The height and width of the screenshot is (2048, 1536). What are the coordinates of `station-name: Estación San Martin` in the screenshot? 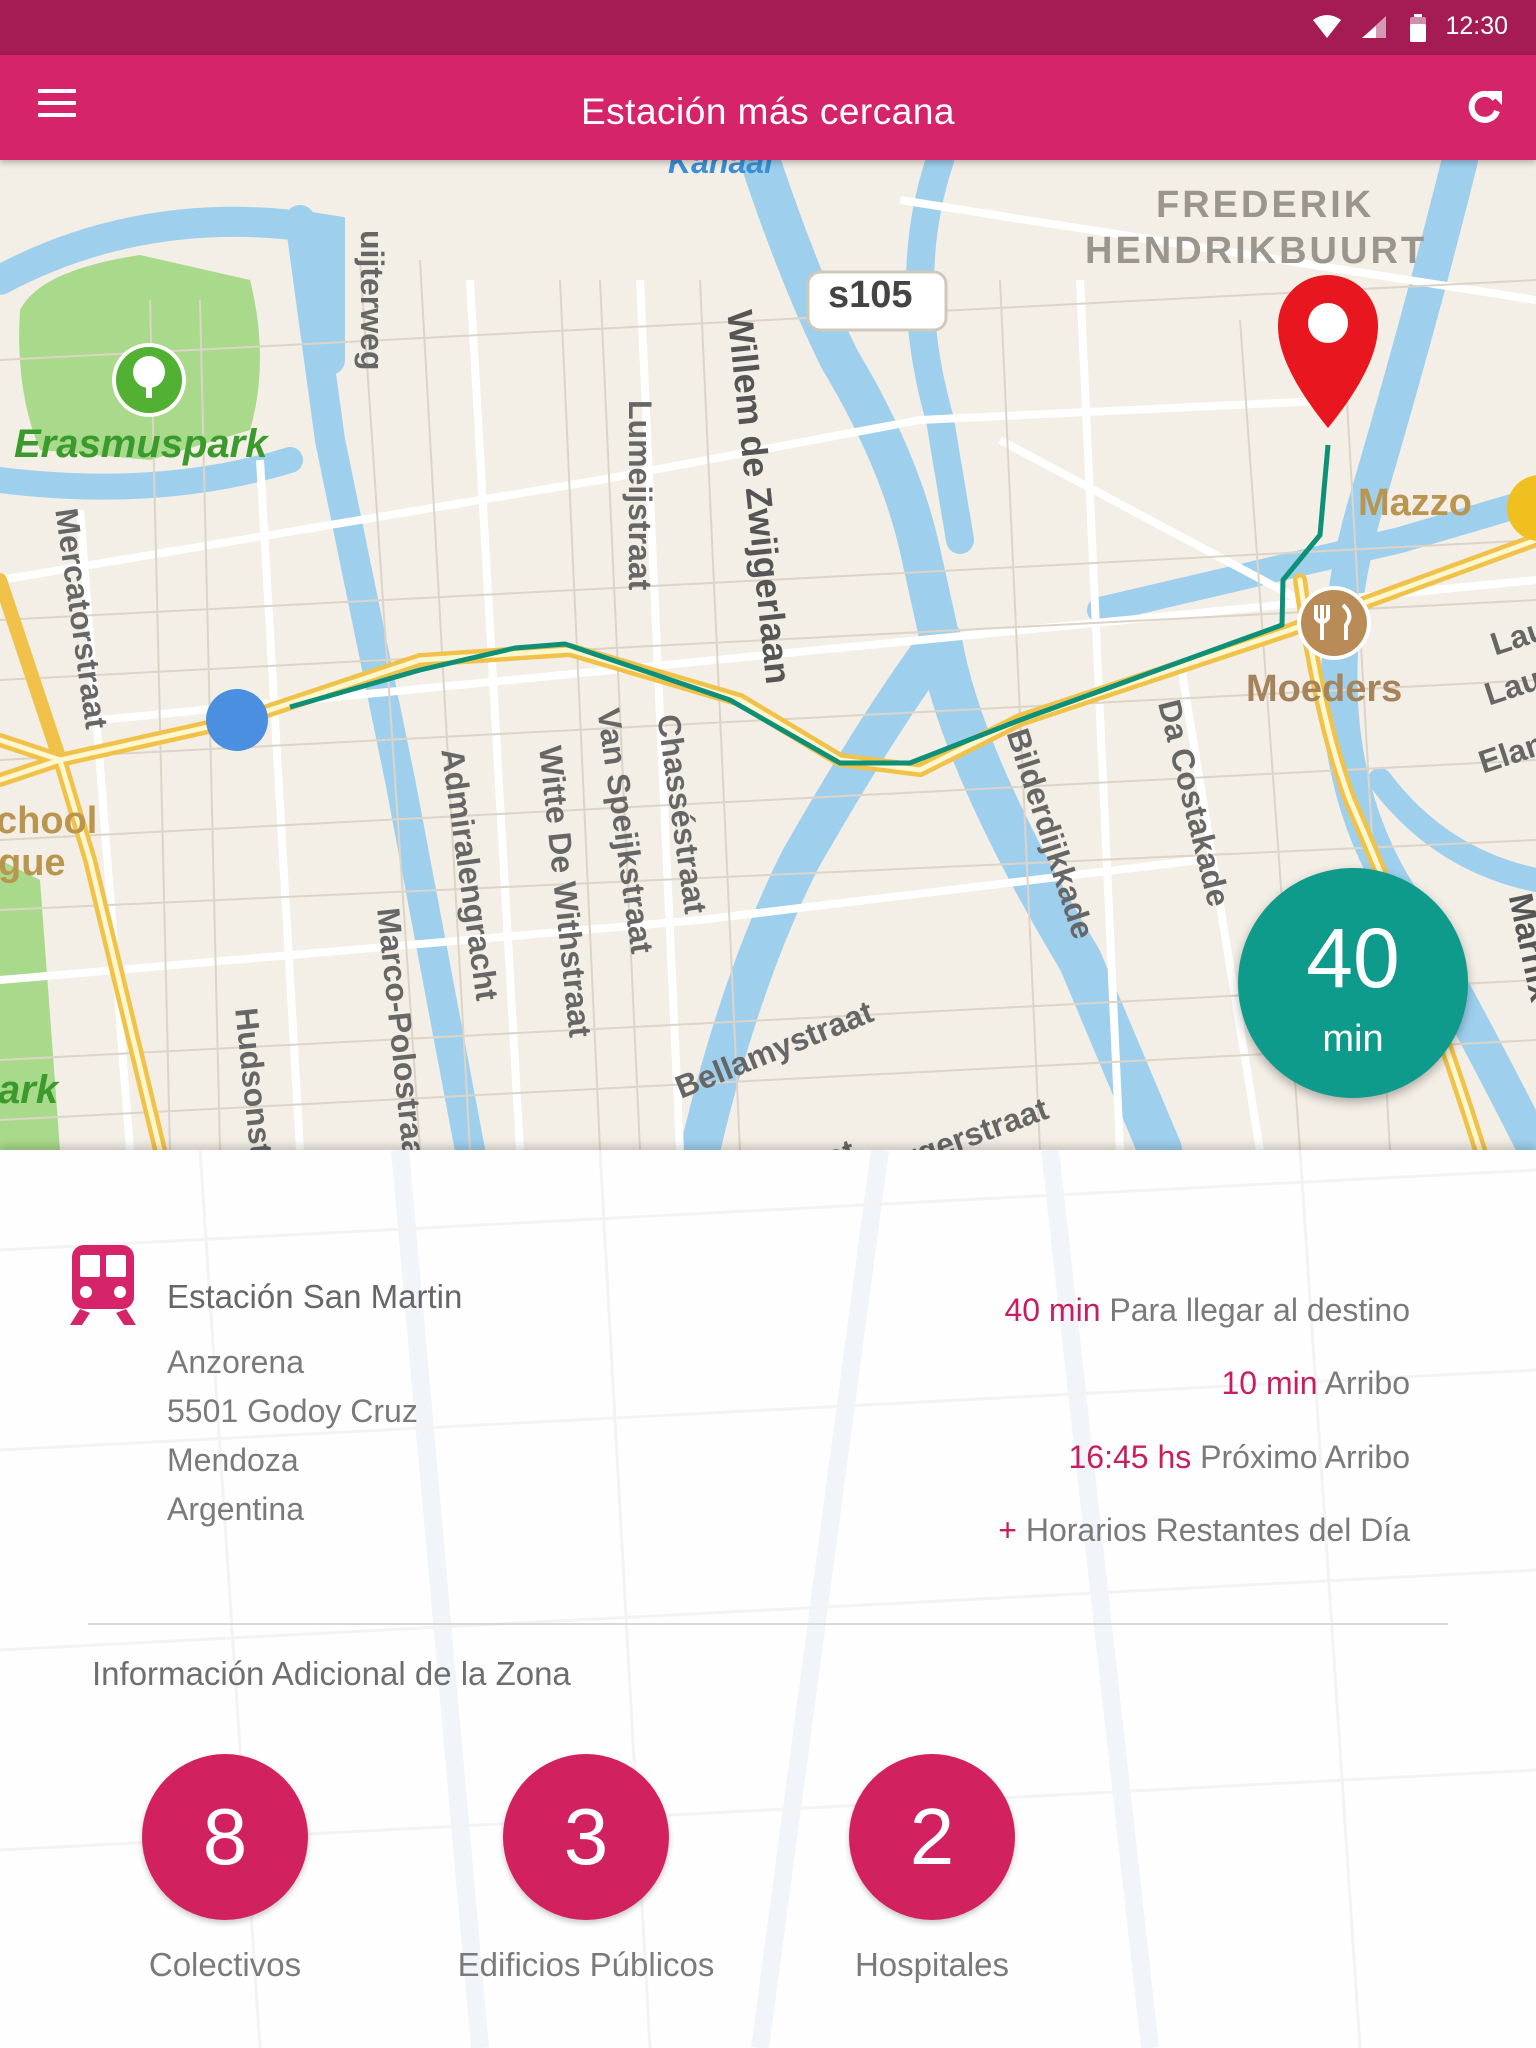 It's located at (315, 1296).